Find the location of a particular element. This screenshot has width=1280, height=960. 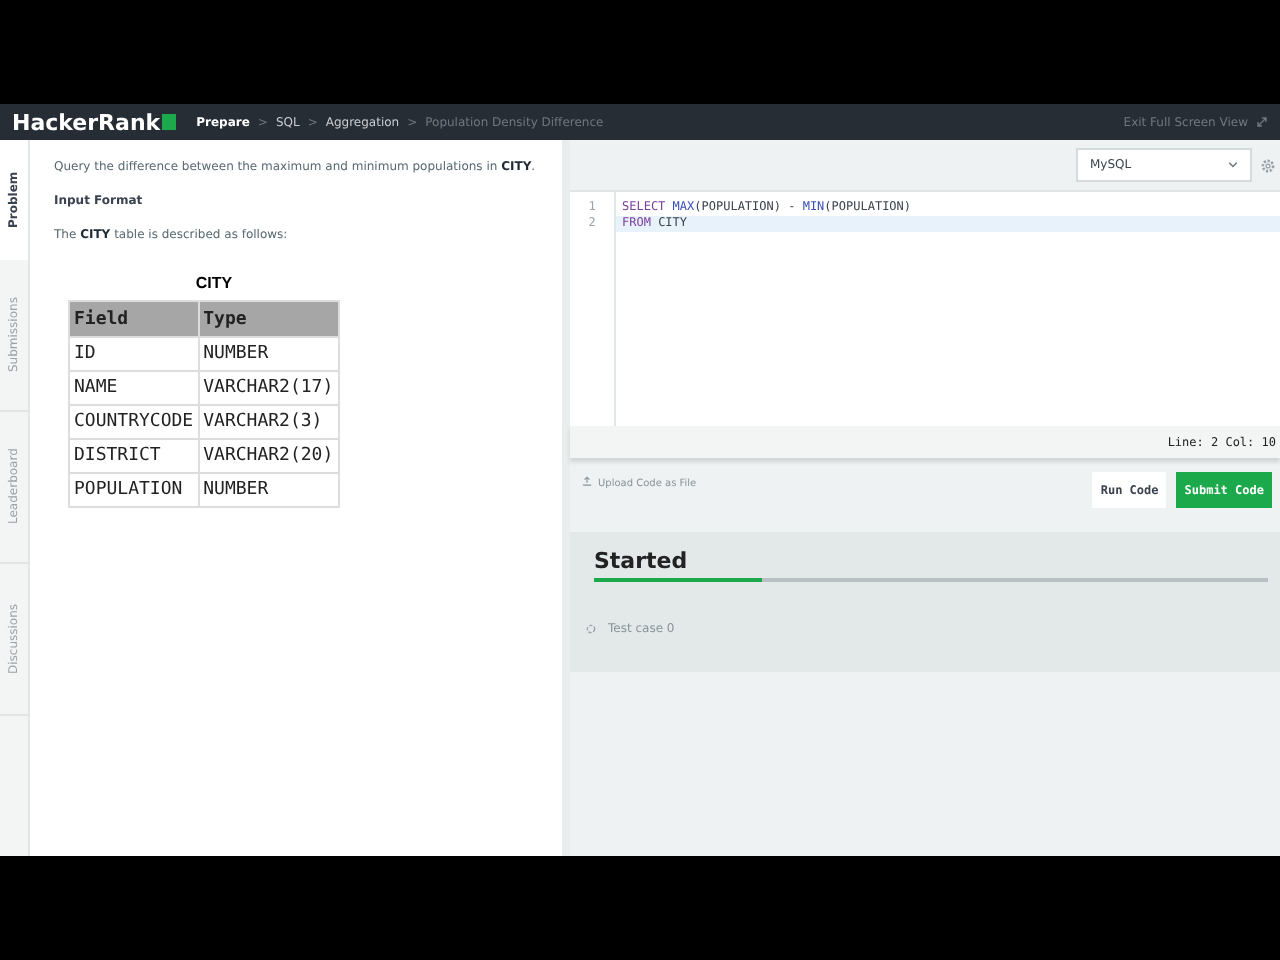

table-cell: VARCHAR2(20) is located at coordinates (268, 456).